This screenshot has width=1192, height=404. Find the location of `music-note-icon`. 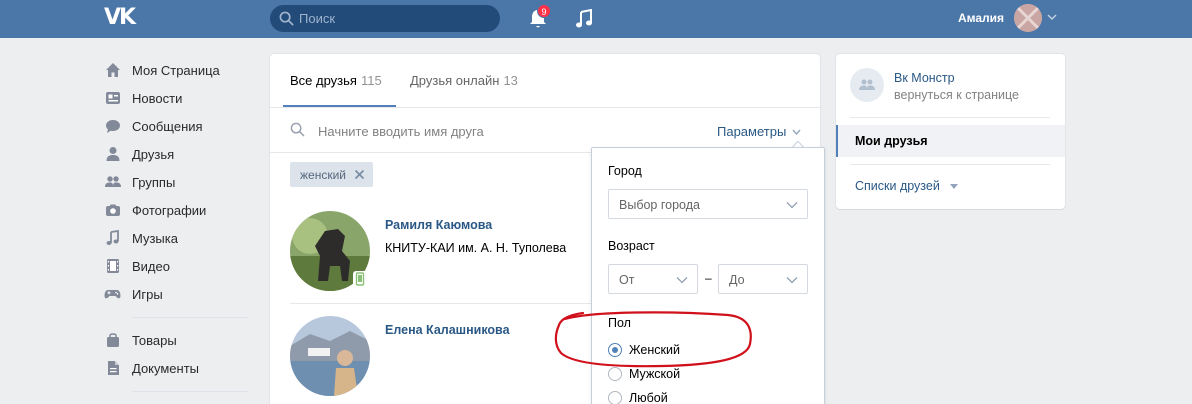

music-note-icon is located at coordinates (112, 238).